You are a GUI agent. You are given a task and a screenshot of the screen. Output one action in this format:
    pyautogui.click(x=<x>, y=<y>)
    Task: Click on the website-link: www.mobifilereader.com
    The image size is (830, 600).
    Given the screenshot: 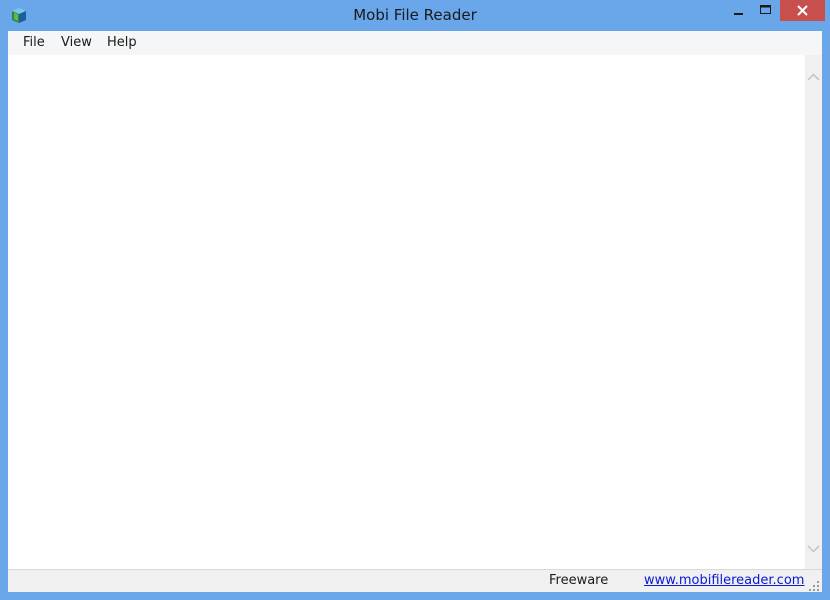 What is the action you would take?
    pyautogui.click(x=724, y=581)
    